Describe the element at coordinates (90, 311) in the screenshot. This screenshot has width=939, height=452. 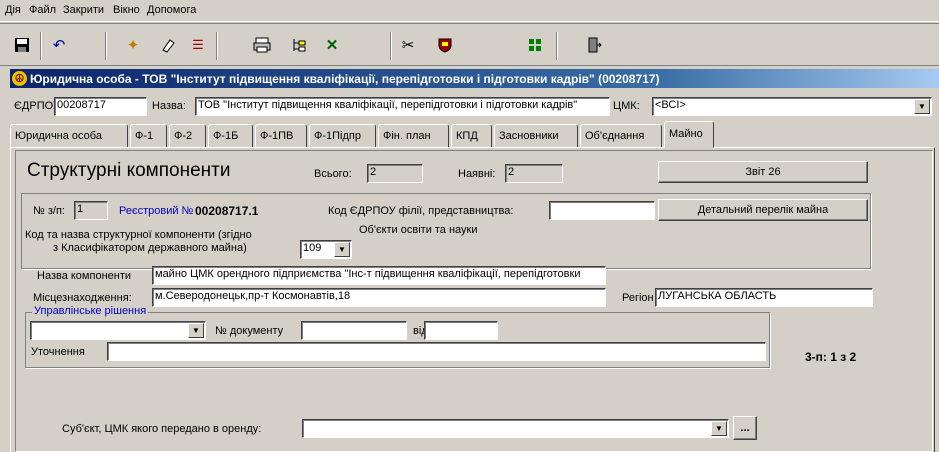
I see `management-decision-title: Управлінське рішення` at that location.